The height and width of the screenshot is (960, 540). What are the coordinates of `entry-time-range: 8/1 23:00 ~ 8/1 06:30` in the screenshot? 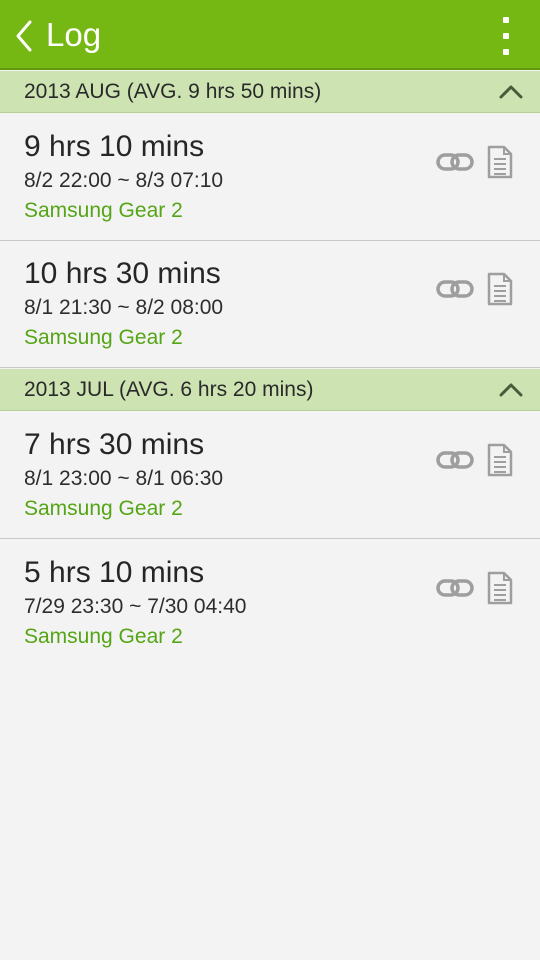 It's located at (124, 478).